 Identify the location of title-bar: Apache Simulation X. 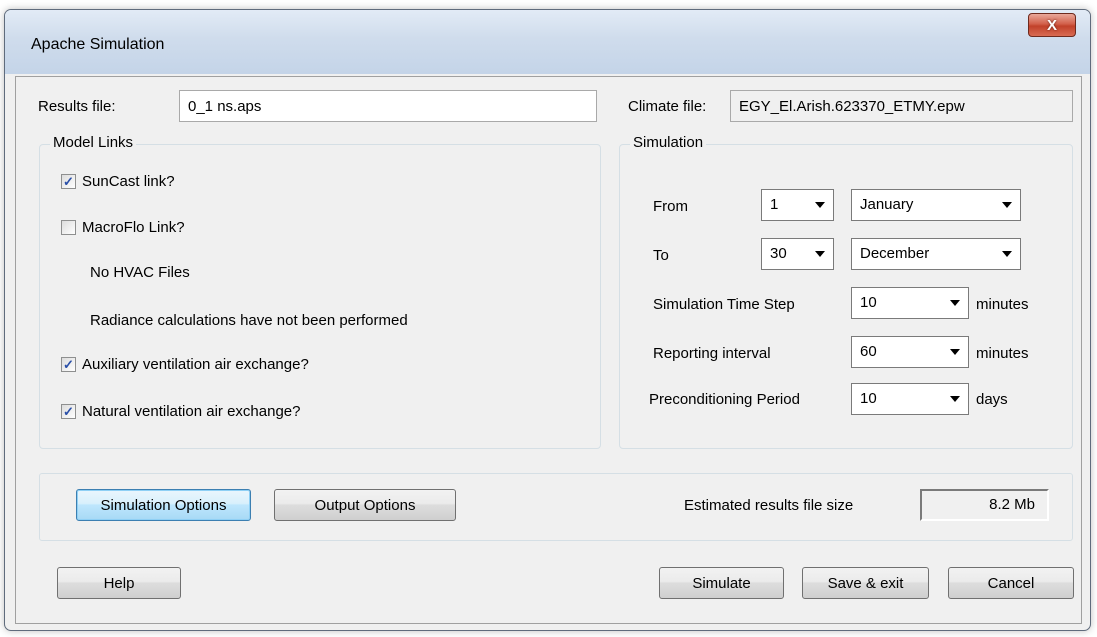
(547, 42).